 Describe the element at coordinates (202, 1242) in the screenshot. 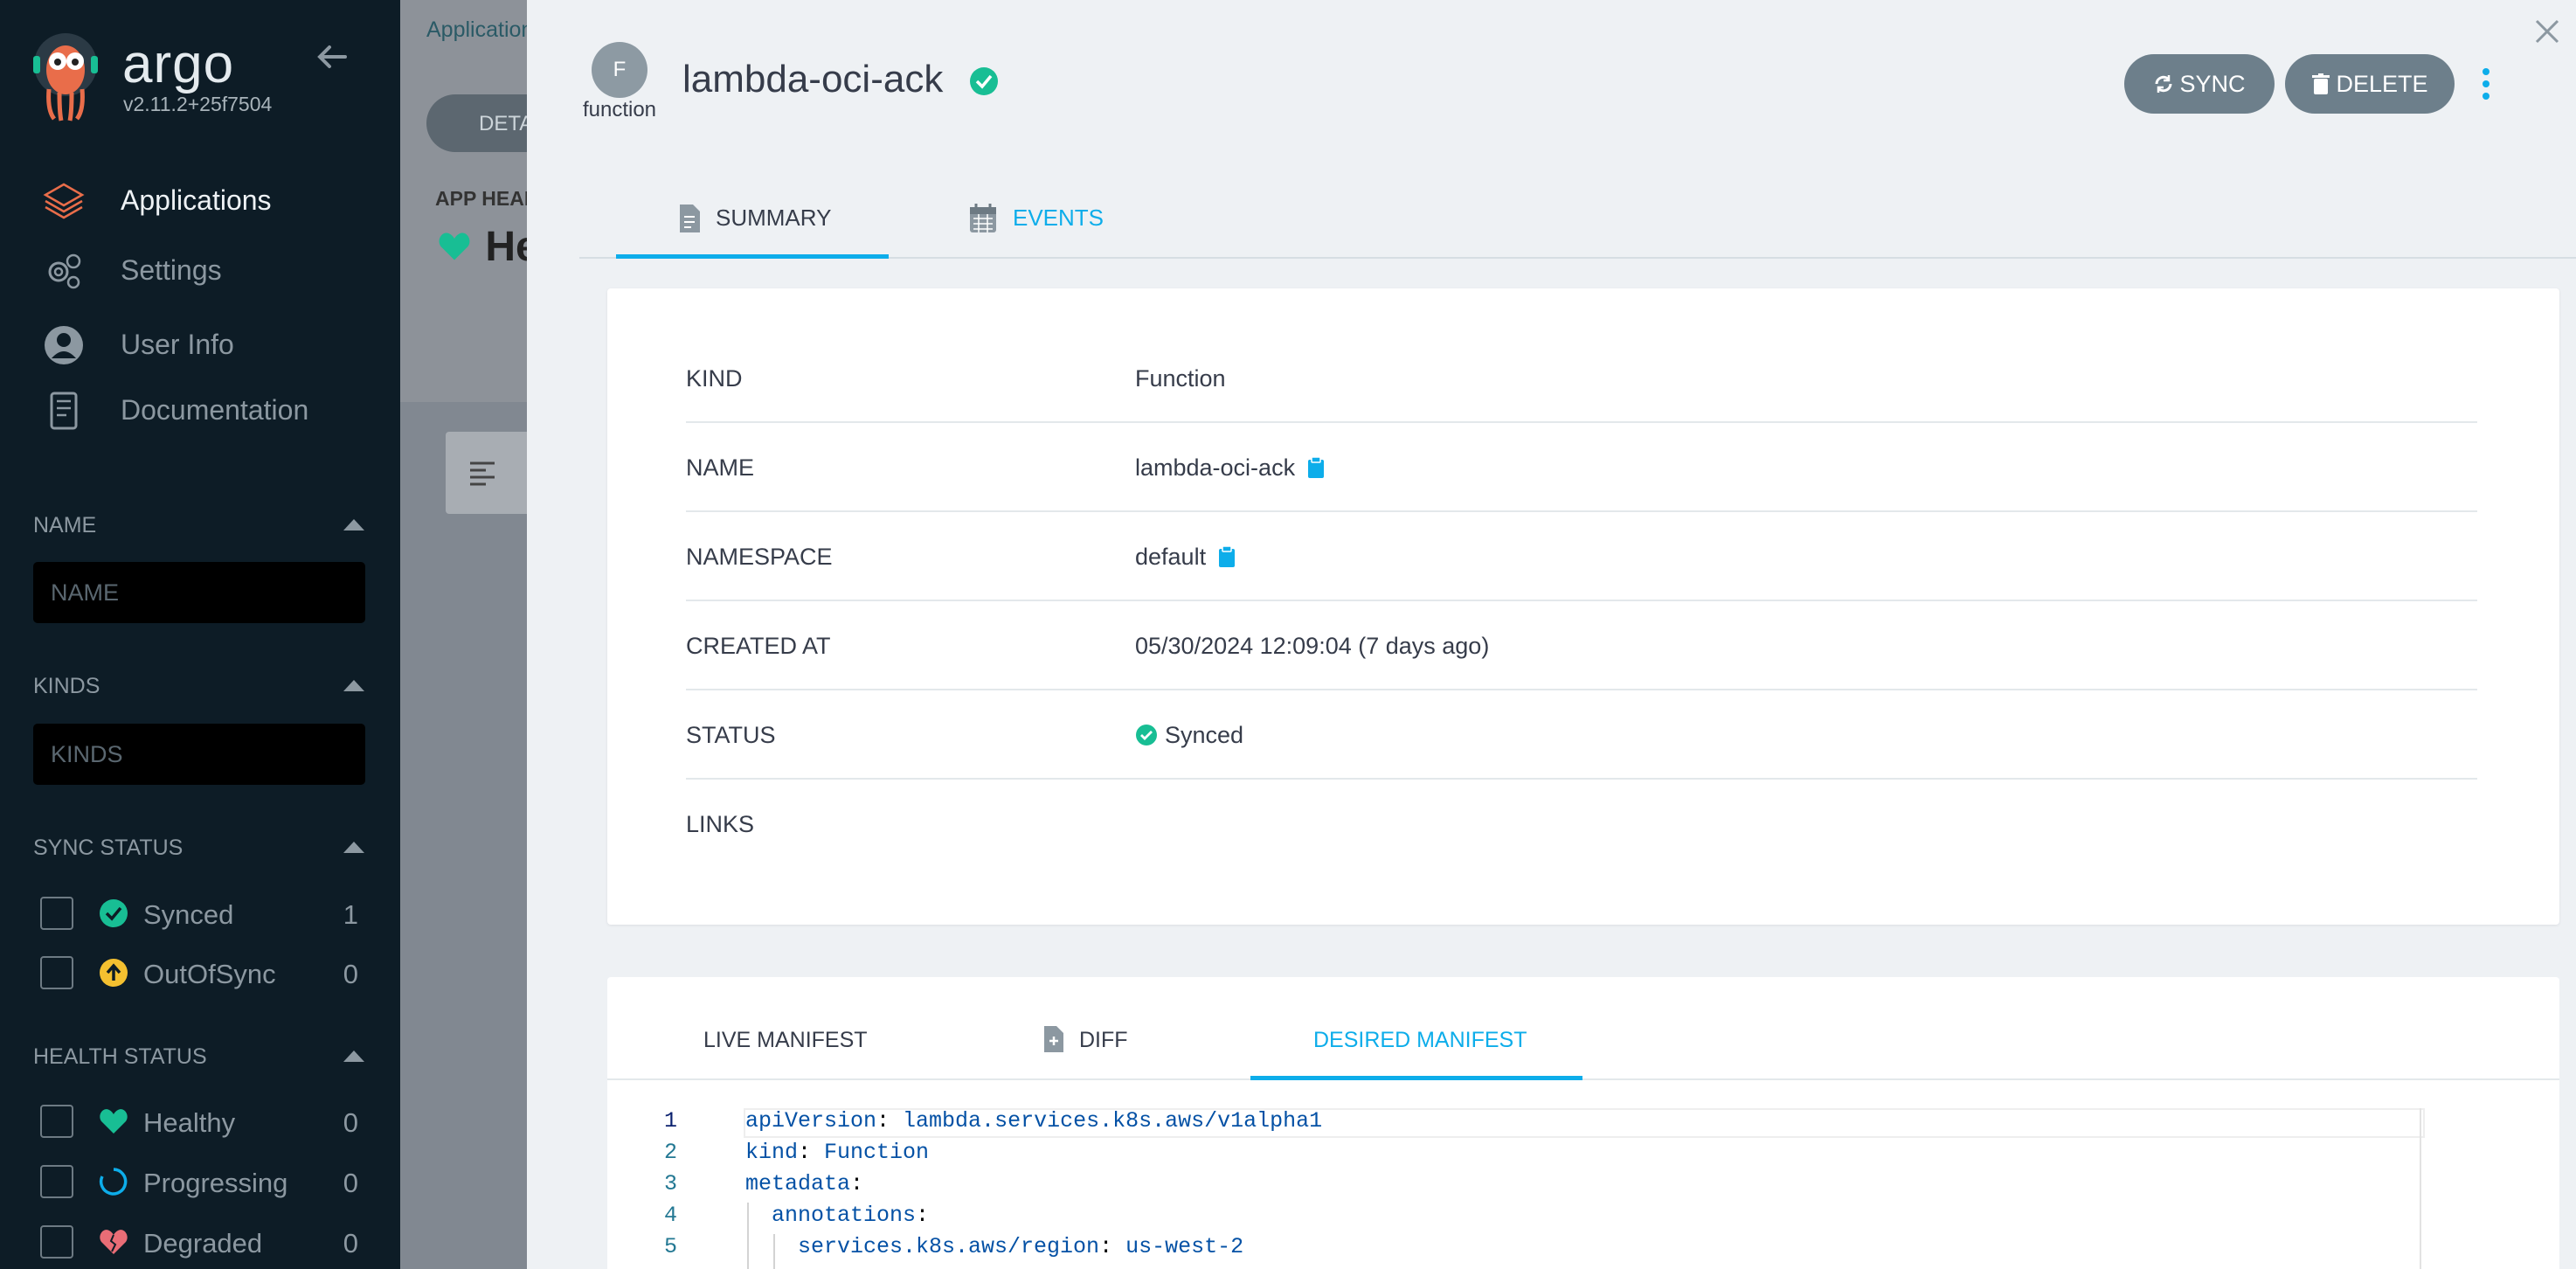

I see `filter-degraded-row: Degraded 0` at that location.